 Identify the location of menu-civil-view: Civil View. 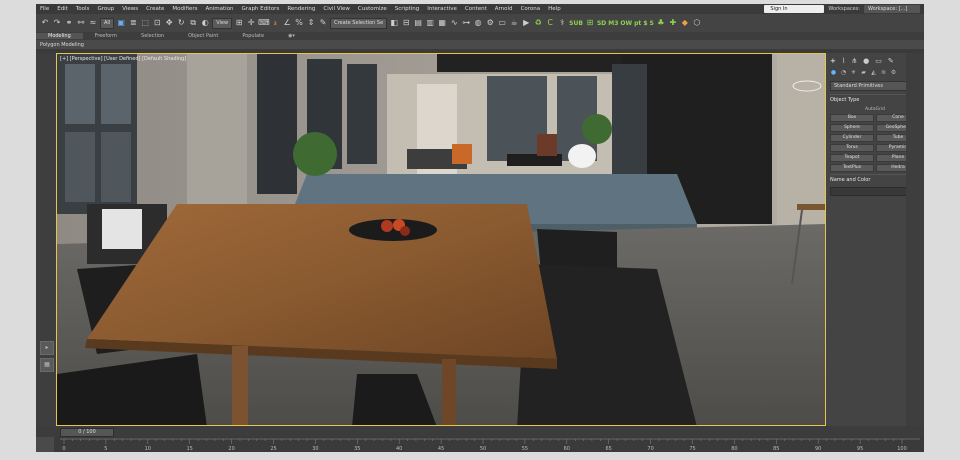
(336, 9).